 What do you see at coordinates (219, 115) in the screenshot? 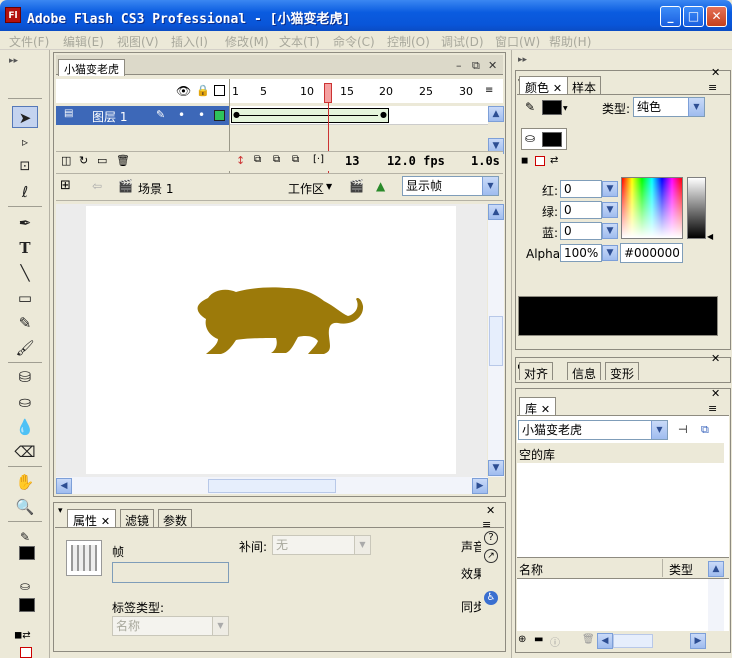
I see `outline-color-swatch` at bounding box center [219, 115].